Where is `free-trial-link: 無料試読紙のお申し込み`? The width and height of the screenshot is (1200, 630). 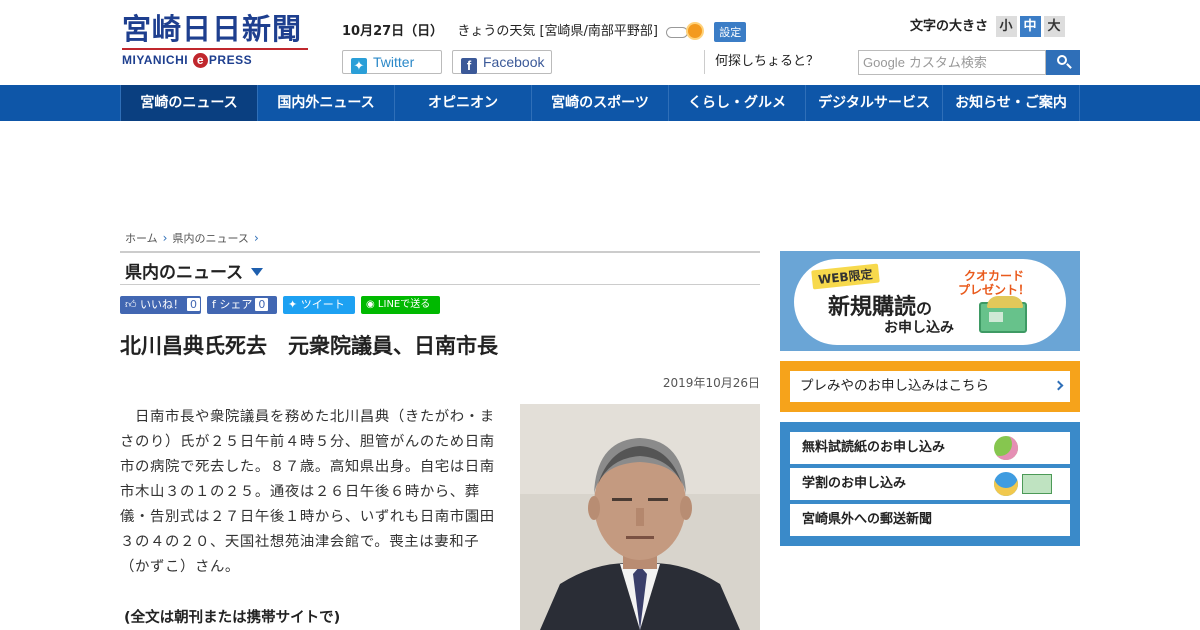 free-trial-link: 無料試読紙のお申し込み is located at coordinates (930, 448).